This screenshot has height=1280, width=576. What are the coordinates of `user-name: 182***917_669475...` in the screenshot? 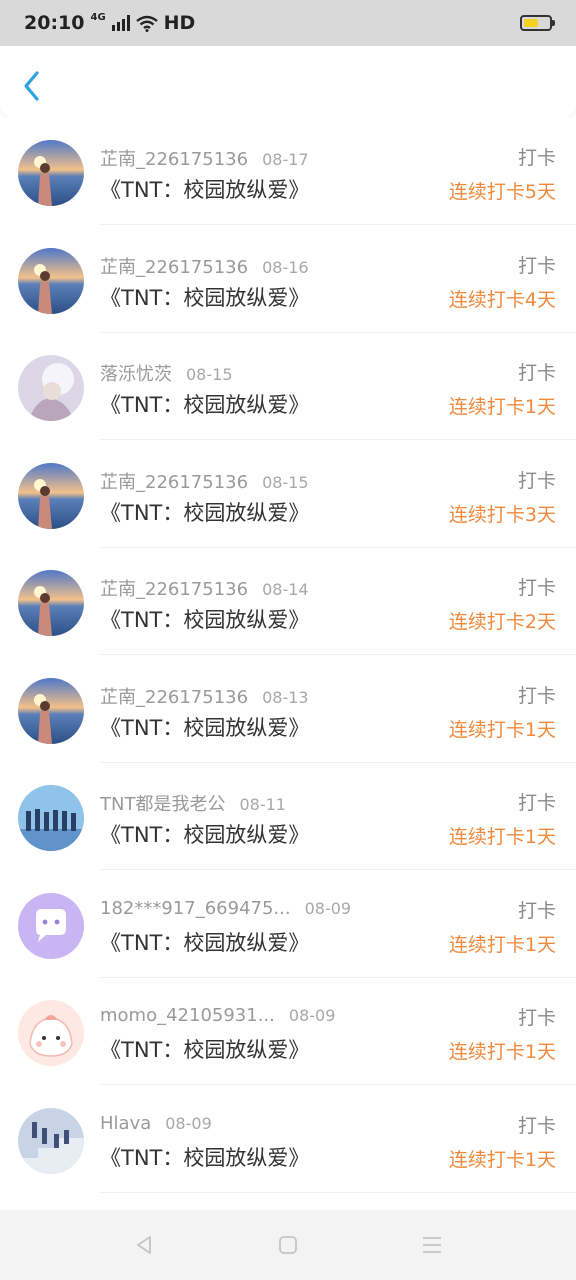 It's located at (195, 908).